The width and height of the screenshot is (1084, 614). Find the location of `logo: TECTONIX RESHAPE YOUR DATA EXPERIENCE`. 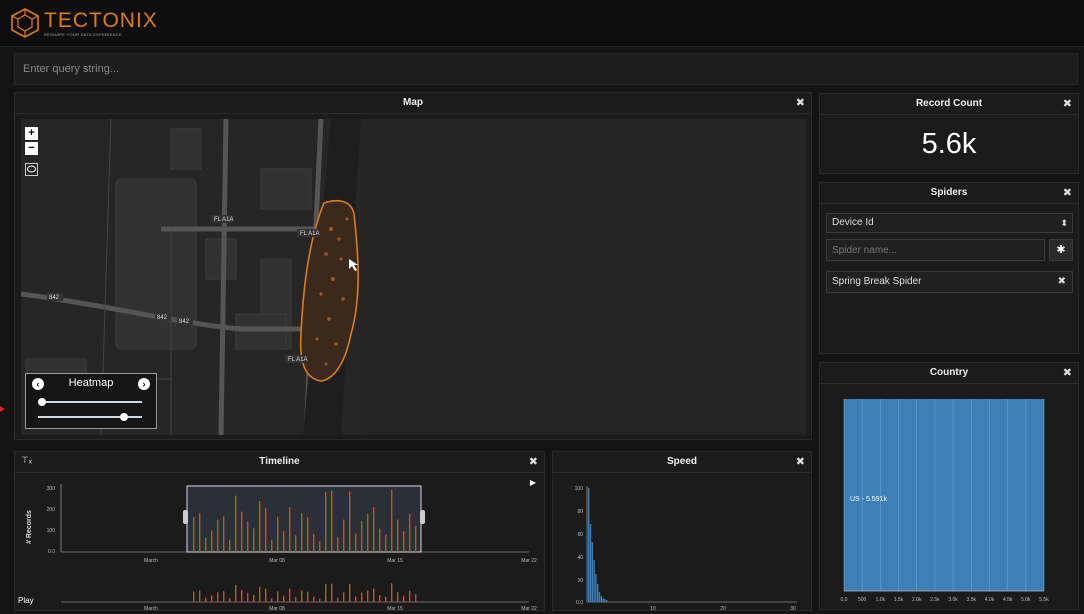

logo: TECTONIX RESHAPE YOUR DATA EXPERIENCE is located at coordinates (84, 23).